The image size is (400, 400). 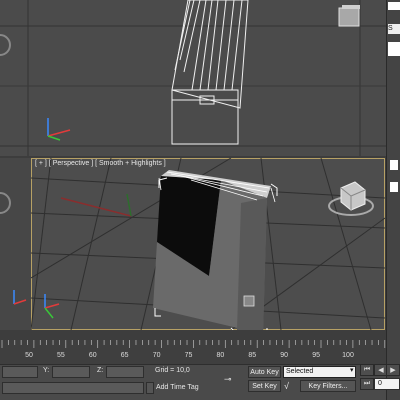 I want to click on tangent-icon: √, so click(x=286, y=386).